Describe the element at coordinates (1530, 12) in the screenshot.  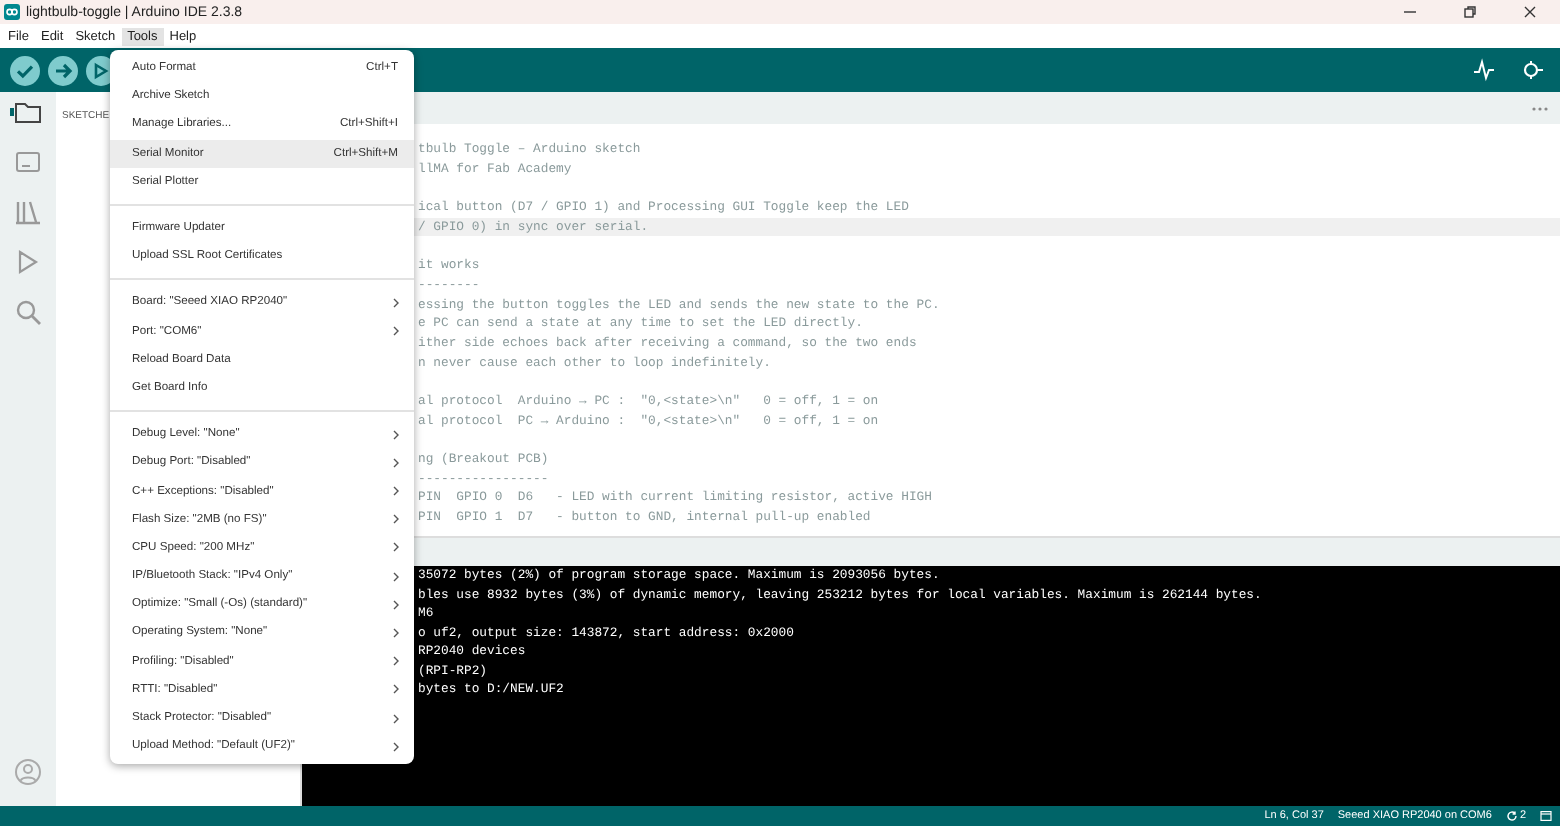
I see `close-icon` at that location.